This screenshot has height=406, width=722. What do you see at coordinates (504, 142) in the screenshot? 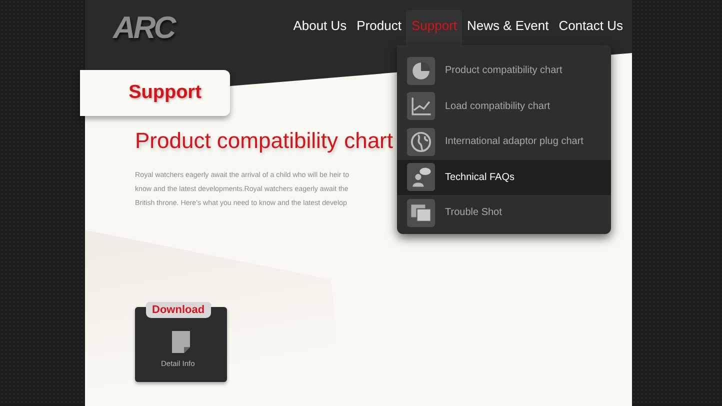
I see `menu-item: International adaptor plug chart` at bounding box center [504, 142].